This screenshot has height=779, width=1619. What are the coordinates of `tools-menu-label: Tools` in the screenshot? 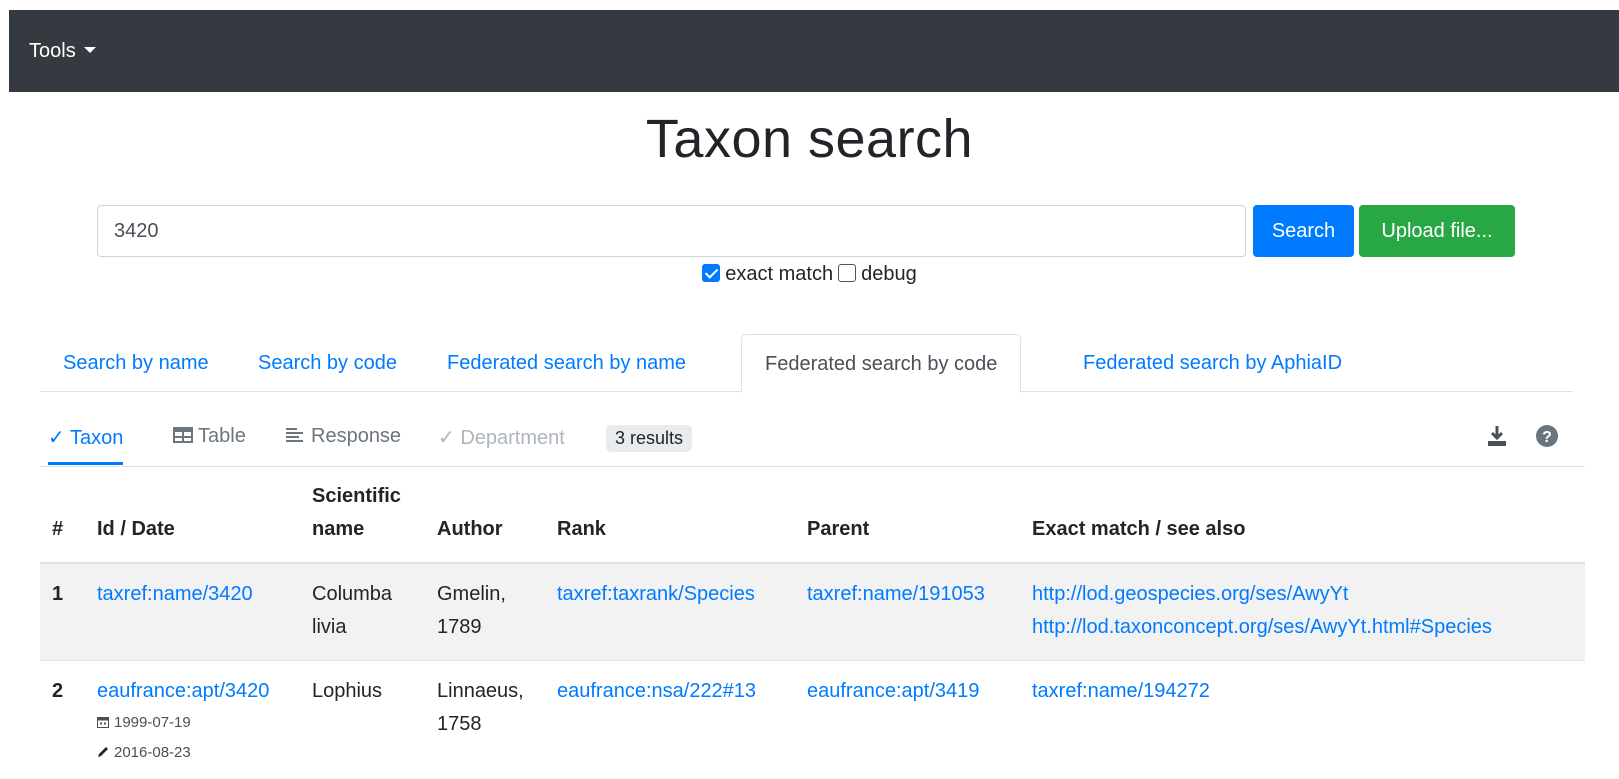 It's located at (52, 51).